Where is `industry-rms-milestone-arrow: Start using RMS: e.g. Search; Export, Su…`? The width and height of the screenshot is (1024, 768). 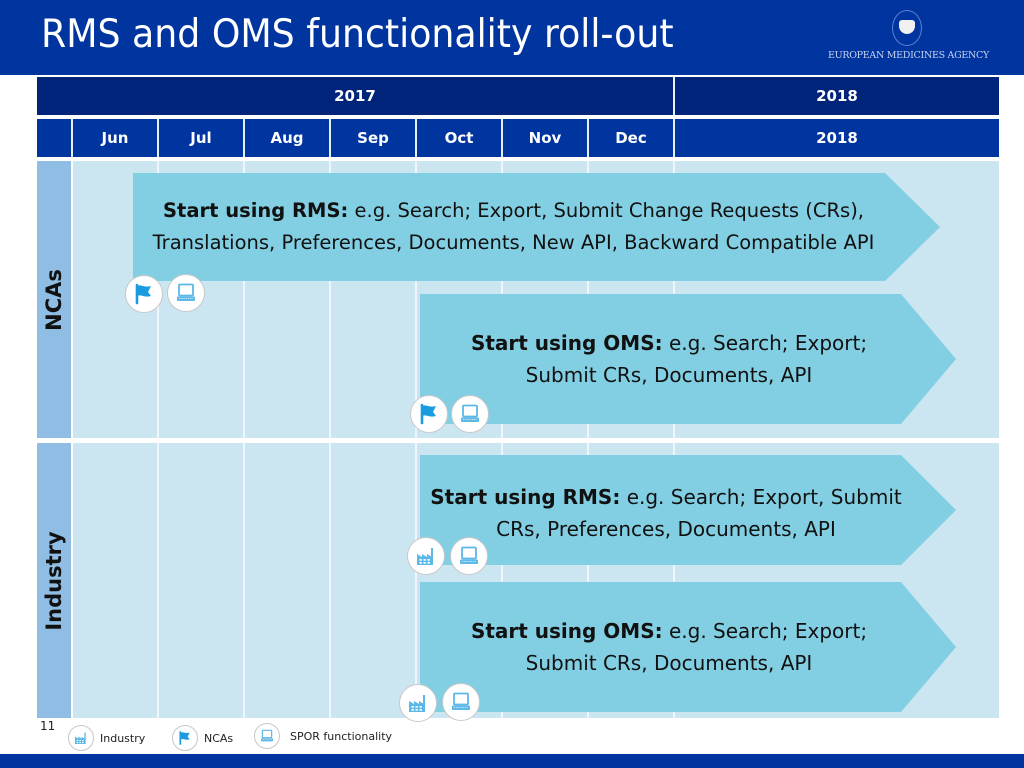 industry-rms-milestone-arrow: Start using RMS: e.g. Search; Export, Su… is located at coordinates (688, 510).